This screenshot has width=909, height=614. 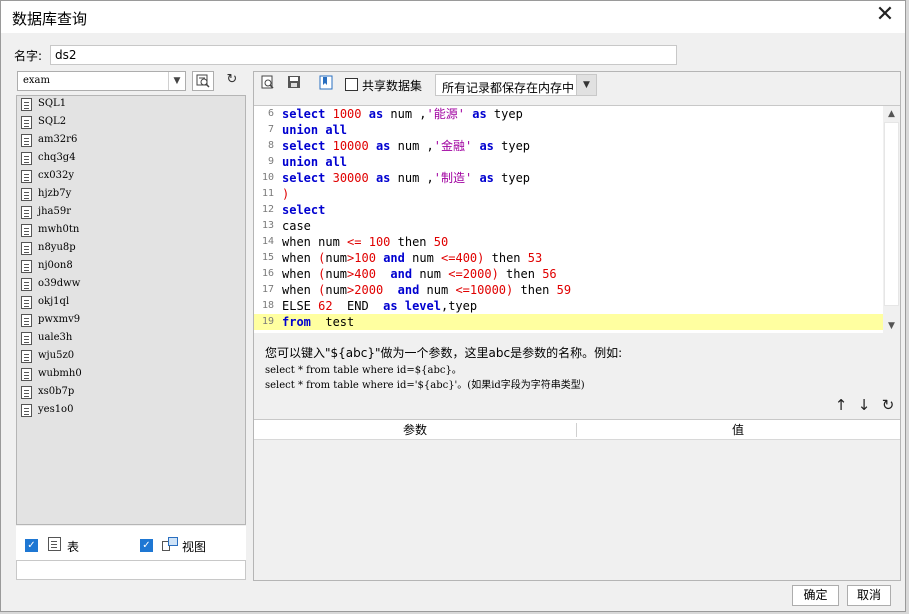 I want to click on code-line: 12 select, so click(x=568, y=210).